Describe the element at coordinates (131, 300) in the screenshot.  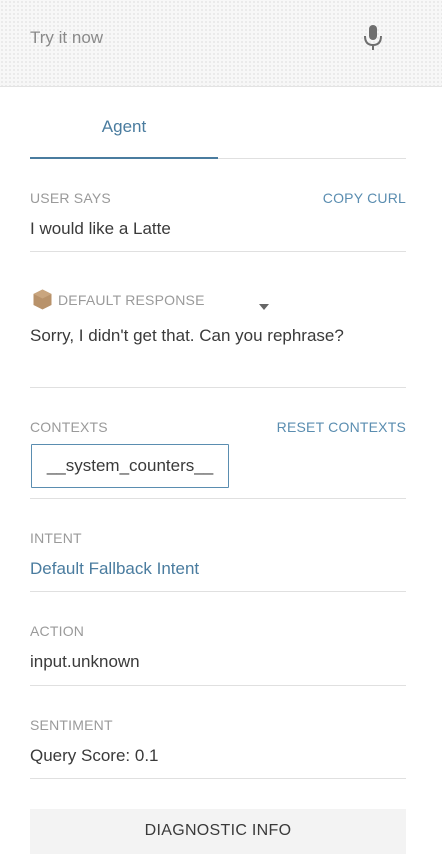
I see `default-response-label: DEFAULT RESPONSE` at that location.